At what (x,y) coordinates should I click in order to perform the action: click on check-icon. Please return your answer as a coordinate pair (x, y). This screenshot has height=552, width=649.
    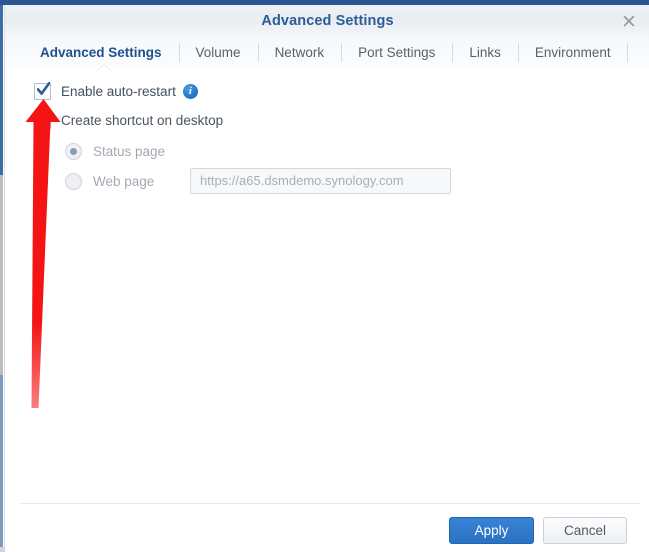
    Looking at the image, I should click on (43, 88).